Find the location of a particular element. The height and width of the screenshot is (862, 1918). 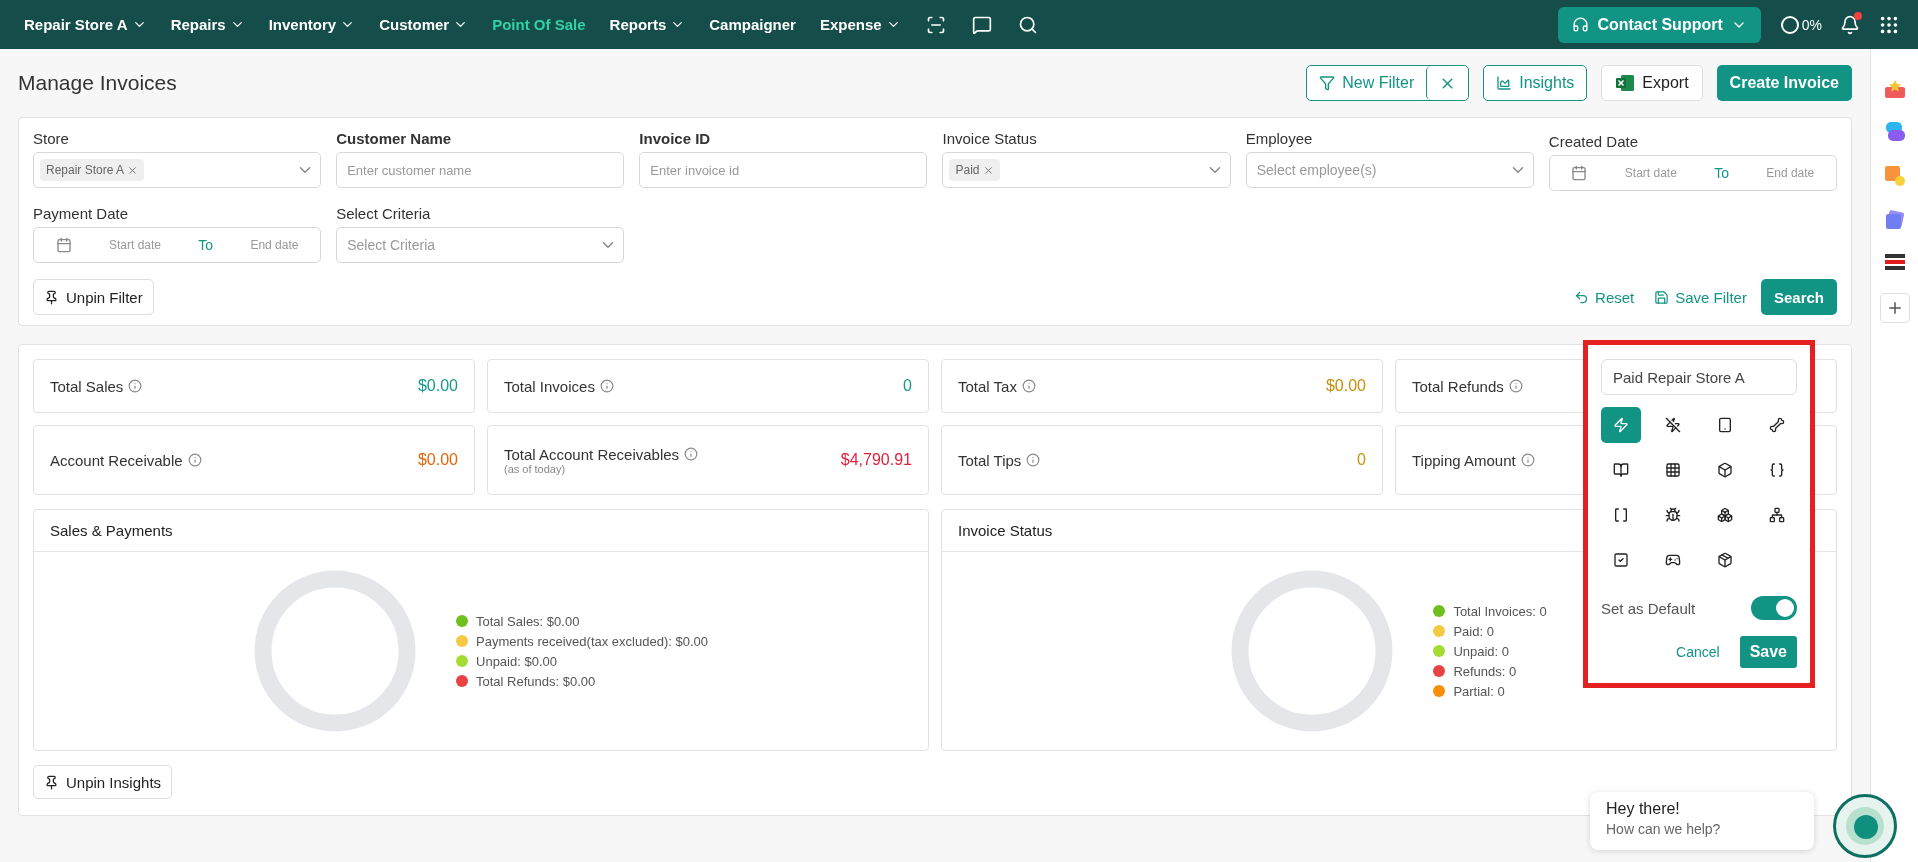

stat-value: $4,790.91 is located at coordinates (876, 460).